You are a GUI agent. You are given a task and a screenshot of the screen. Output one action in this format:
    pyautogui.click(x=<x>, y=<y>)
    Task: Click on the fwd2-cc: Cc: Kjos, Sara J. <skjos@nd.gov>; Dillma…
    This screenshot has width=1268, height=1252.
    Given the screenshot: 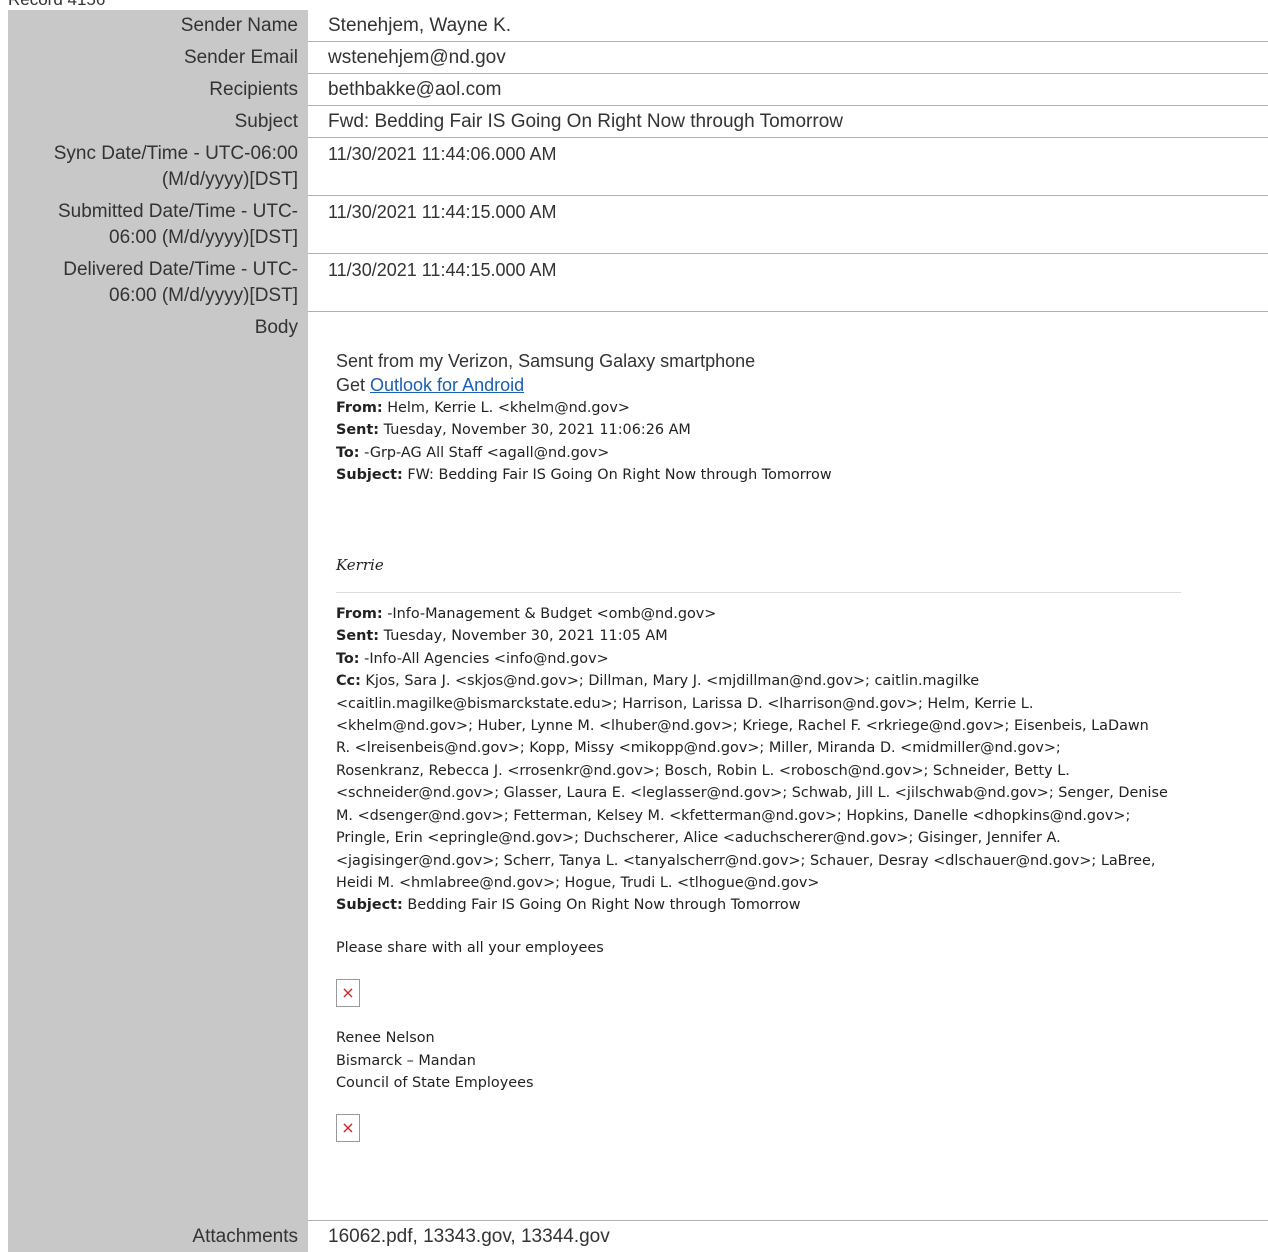 What is the action you would take?
    pyautogui.click(x=802, y=782)
    